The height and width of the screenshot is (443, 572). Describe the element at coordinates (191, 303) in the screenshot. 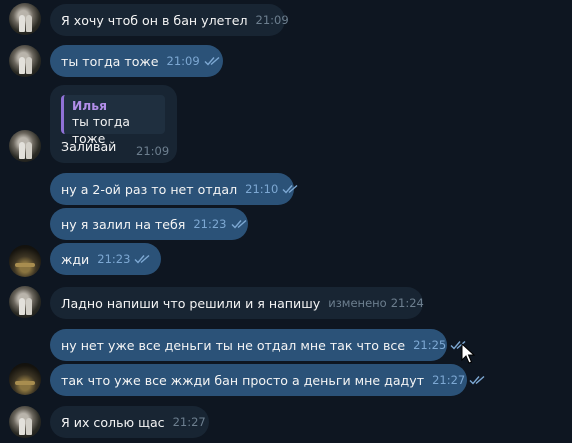

I see `message-text: Ладно напиши что решили и я напишу` at that location.